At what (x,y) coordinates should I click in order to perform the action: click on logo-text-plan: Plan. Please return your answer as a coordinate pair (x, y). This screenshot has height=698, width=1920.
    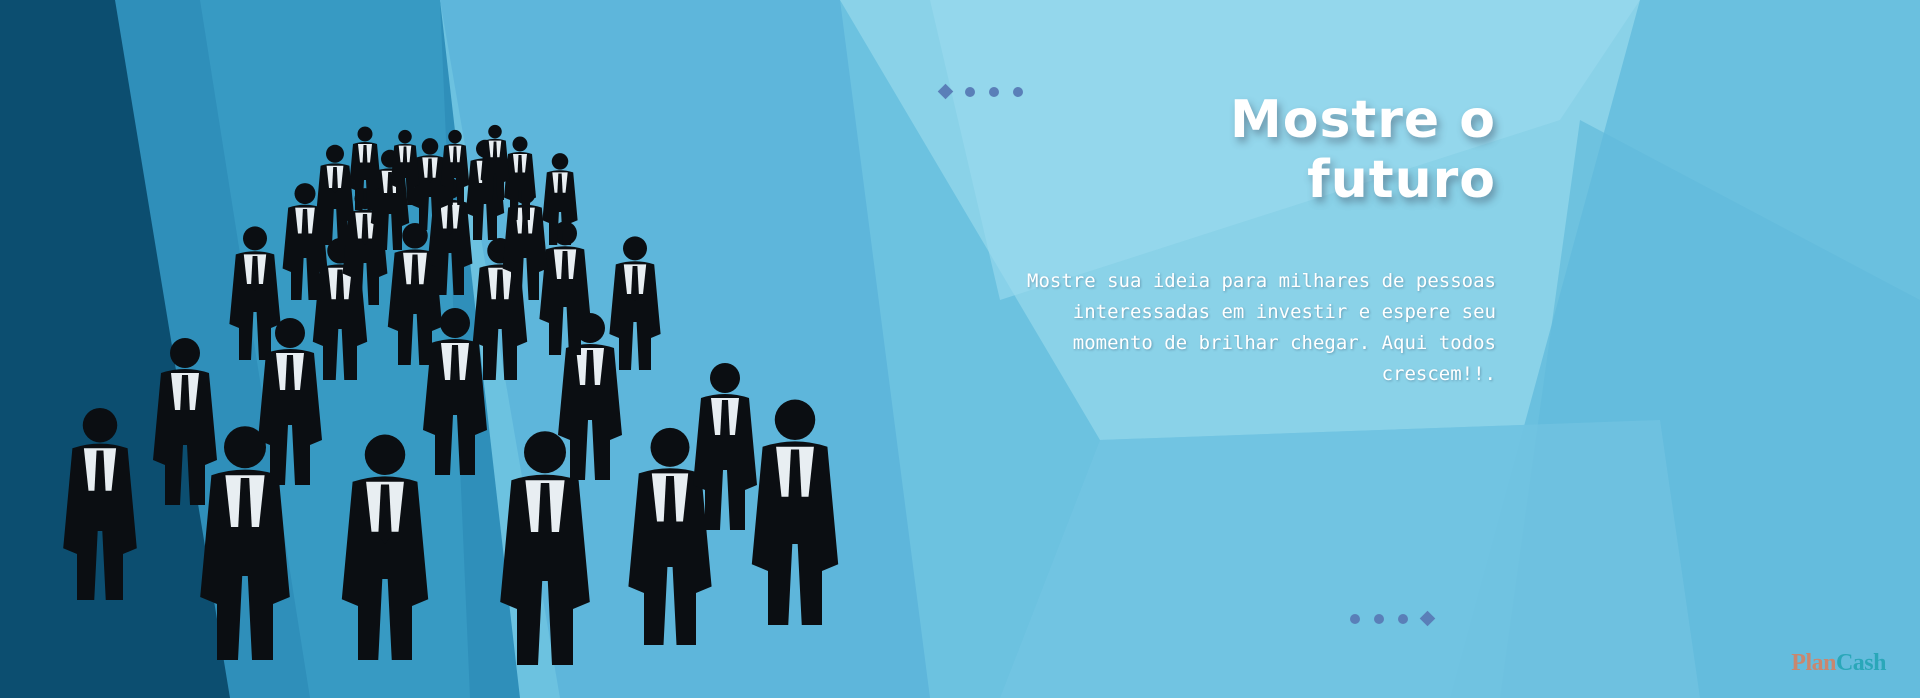
    Looking at the image, I should click on (1813, 663).